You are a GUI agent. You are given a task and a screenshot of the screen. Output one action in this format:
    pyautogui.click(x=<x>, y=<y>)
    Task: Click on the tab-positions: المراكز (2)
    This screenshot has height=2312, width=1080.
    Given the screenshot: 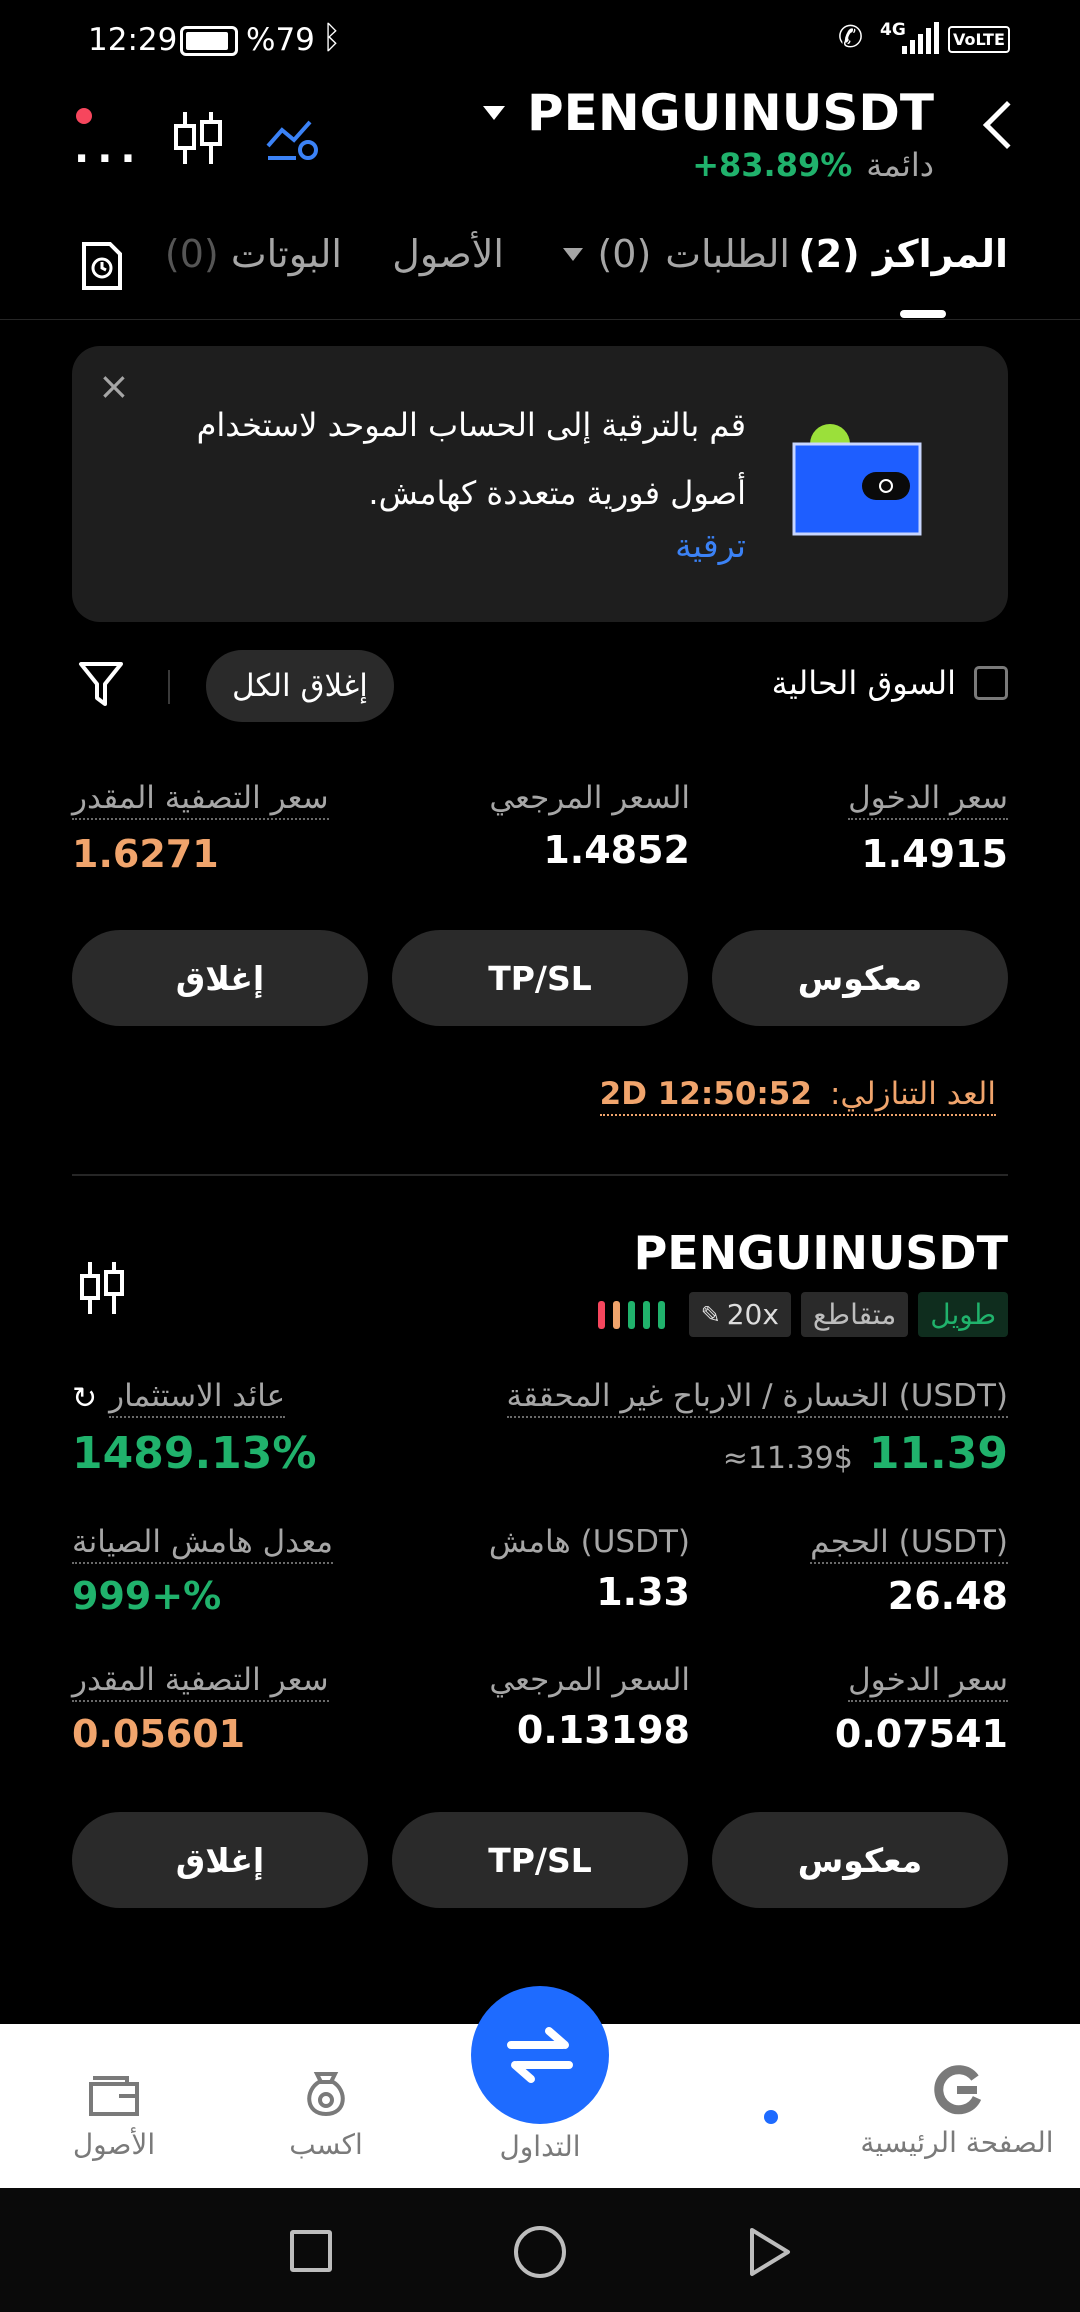 What is the action you would take?
    pyautogui.click(x=903, y=254)
    